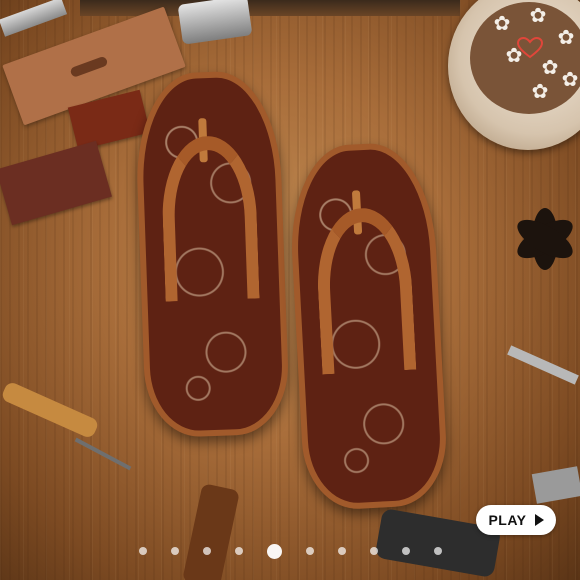  I want to click on play-button: PLAY, so click(516, 520).